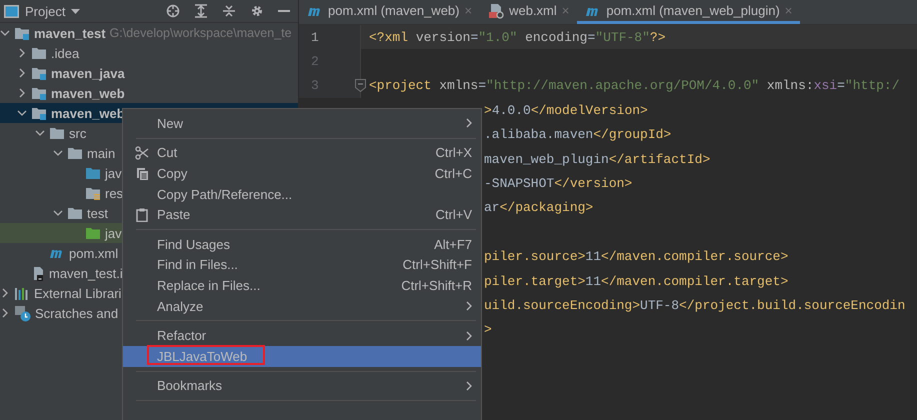  I want to click on shortcut-label: Ctrl+Shift+F, so click(437, 264).